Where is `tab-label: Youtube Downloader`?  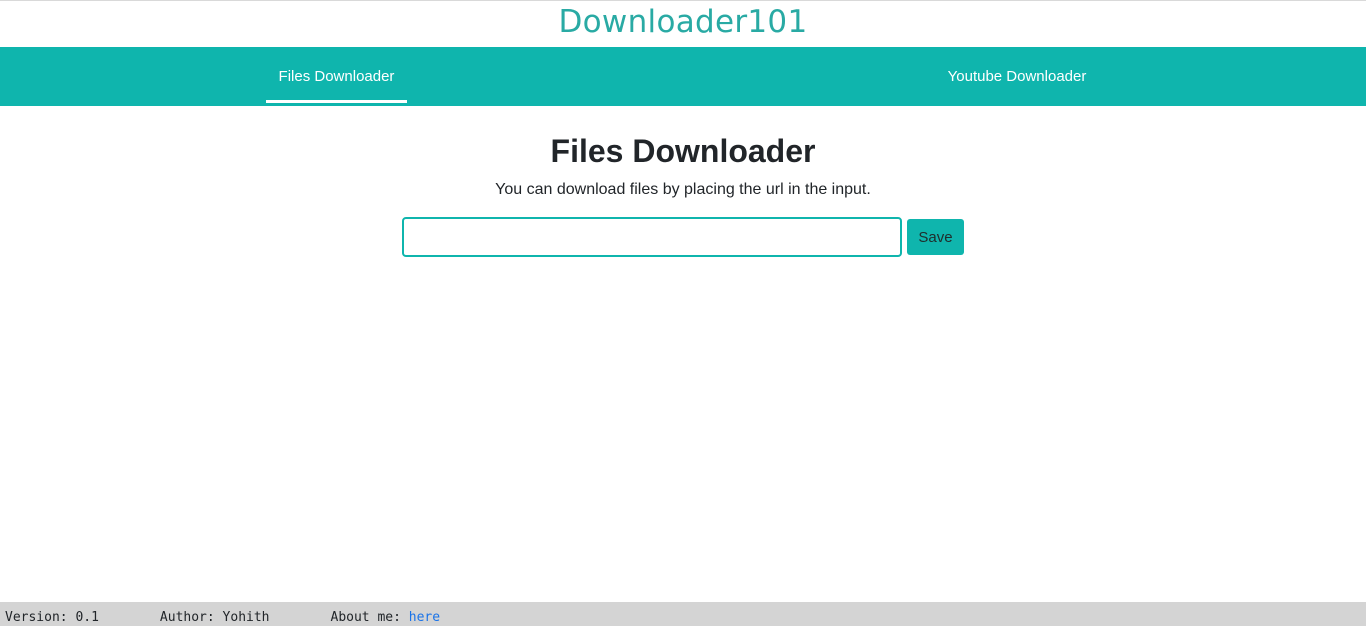
tab-label: Youtube Downloader is located at coordinates (1017, 76).